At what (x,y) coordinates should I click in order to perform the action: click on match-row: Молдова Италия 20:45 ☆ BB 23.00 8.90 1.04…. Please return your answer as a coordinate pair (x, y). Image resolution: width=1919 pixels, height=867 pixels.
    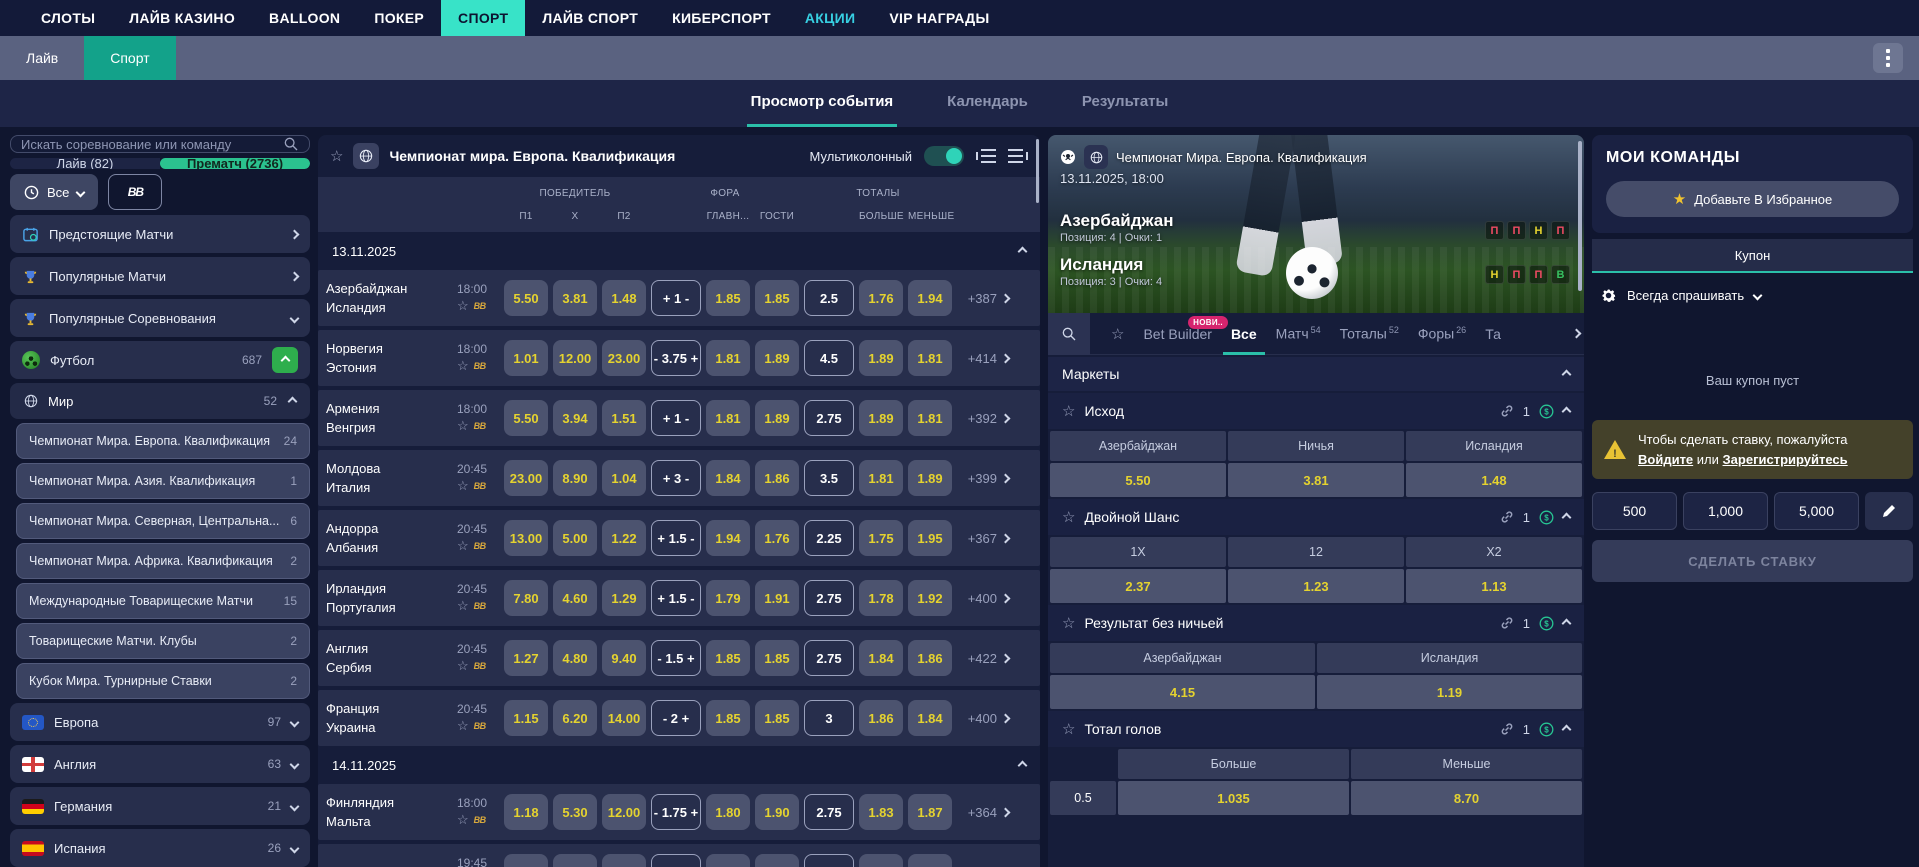
    Looking at the image, I should click on (679, 478).